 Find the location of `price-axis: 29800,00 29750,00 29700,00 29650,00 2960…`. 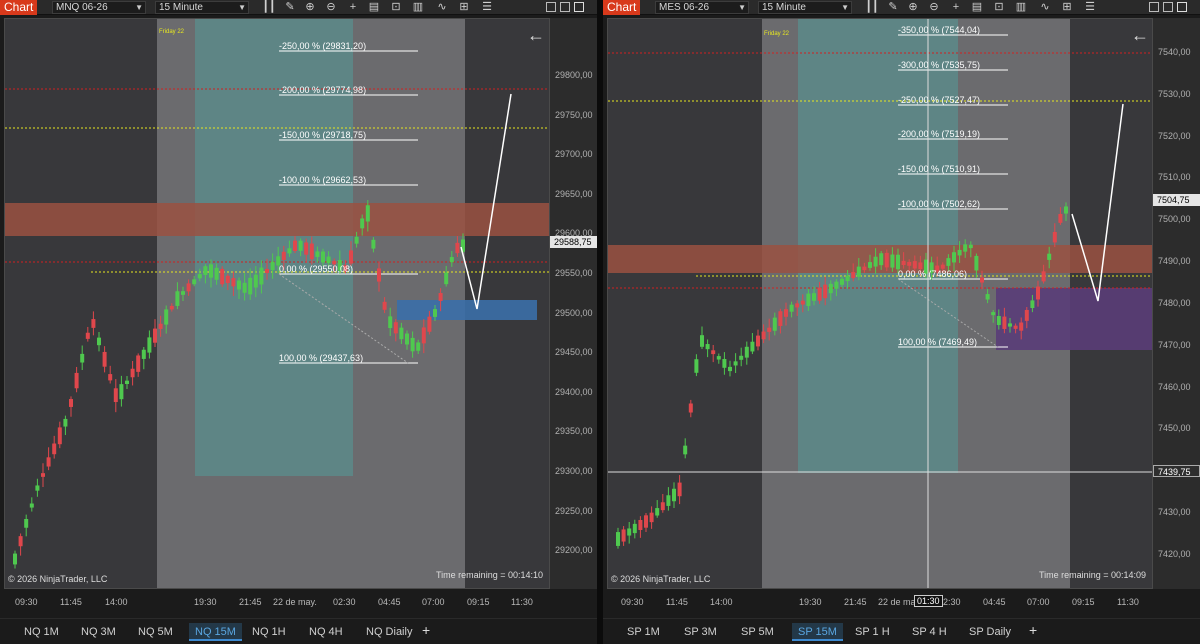

price-axis: 29800,00 29750,00 29700,00 29650,00 2960… is located at coordinates (573, 303).